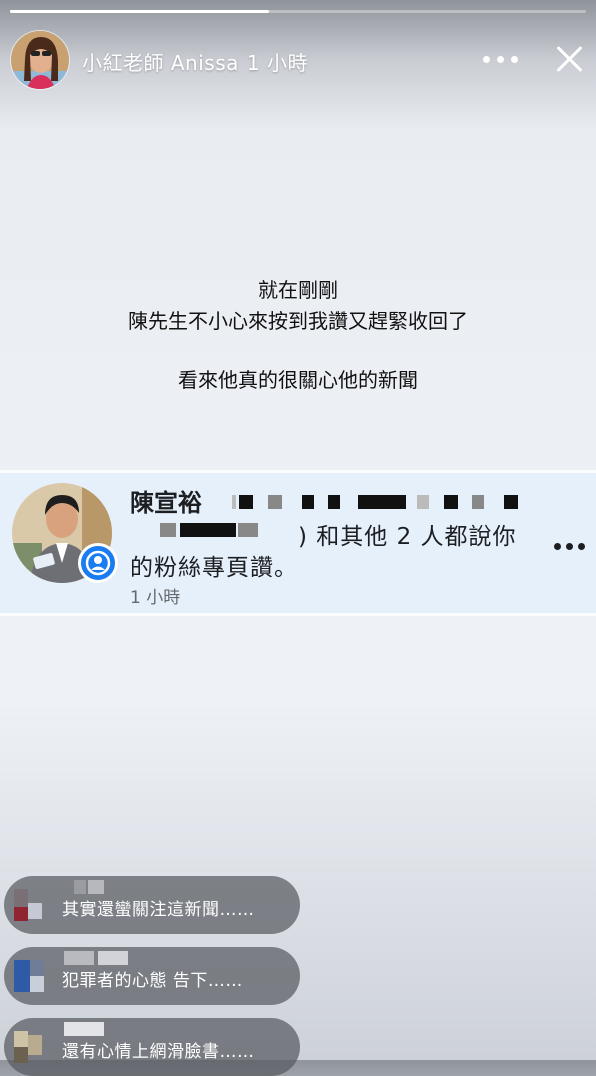 The image size is (596, 1076). What do you see at coordinates (503, 59) in the screenshot?
I see `more-options-icon` at bounding box center [503, 59].